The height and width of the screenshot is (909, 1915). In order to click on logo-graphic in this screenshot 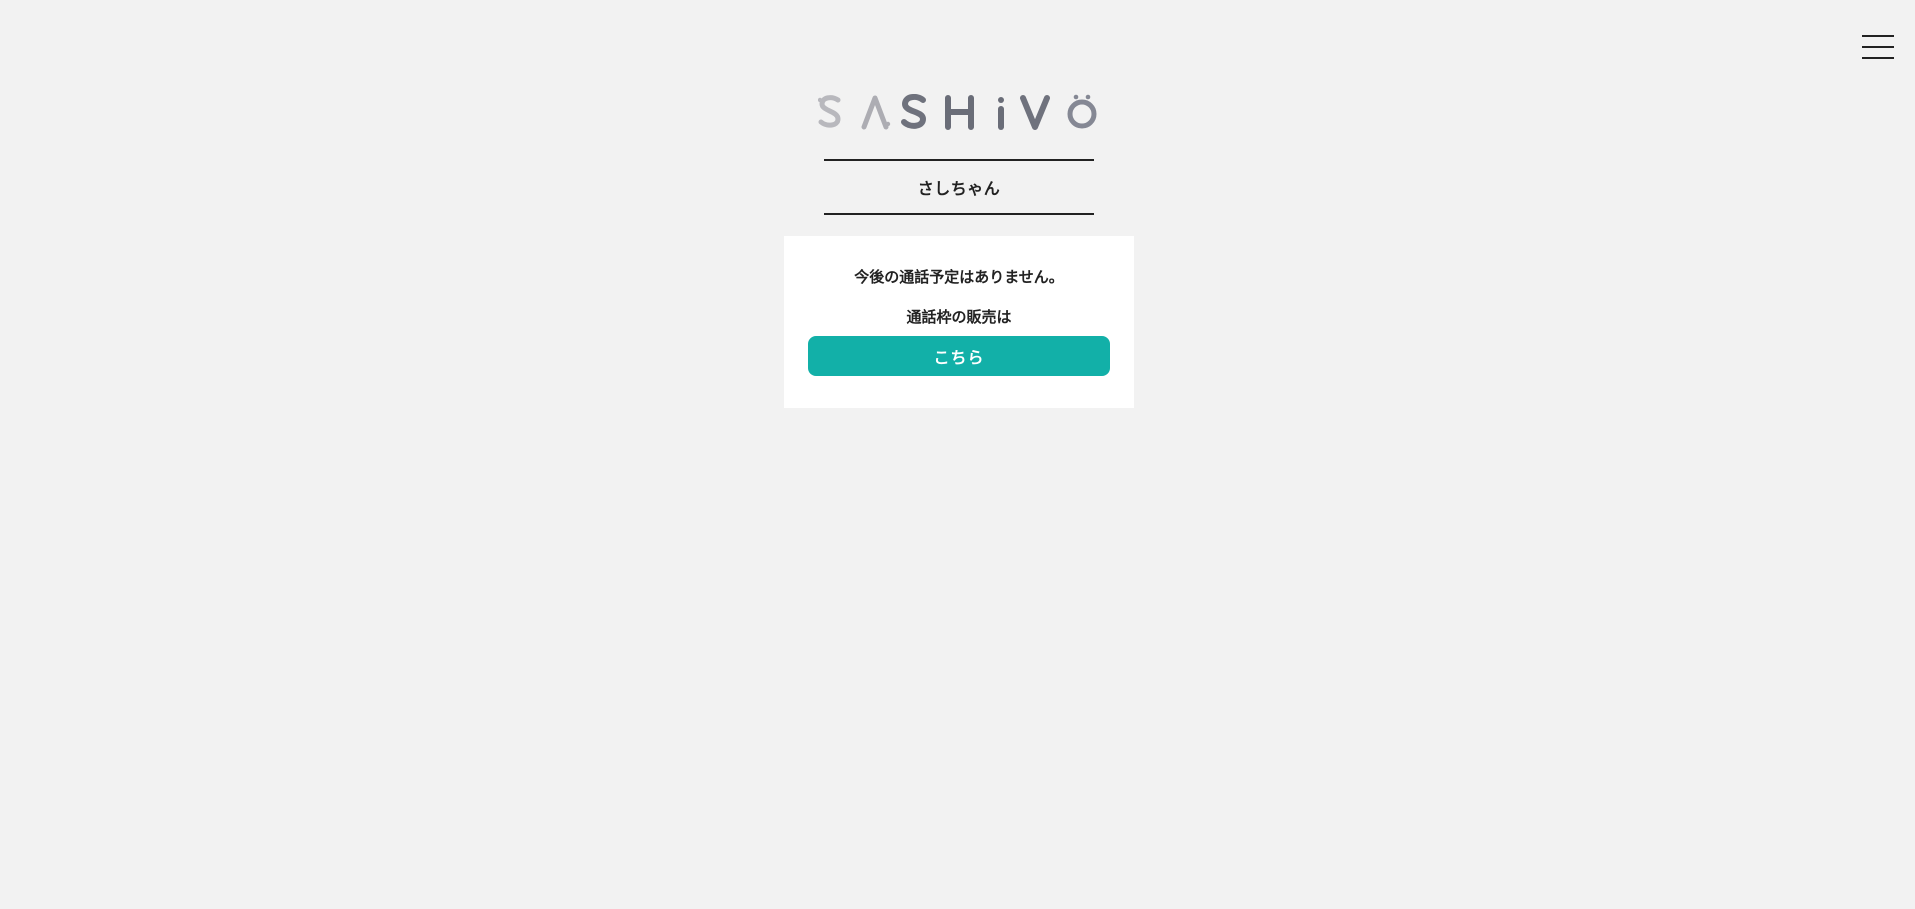, I will do `click(957, 112)`.